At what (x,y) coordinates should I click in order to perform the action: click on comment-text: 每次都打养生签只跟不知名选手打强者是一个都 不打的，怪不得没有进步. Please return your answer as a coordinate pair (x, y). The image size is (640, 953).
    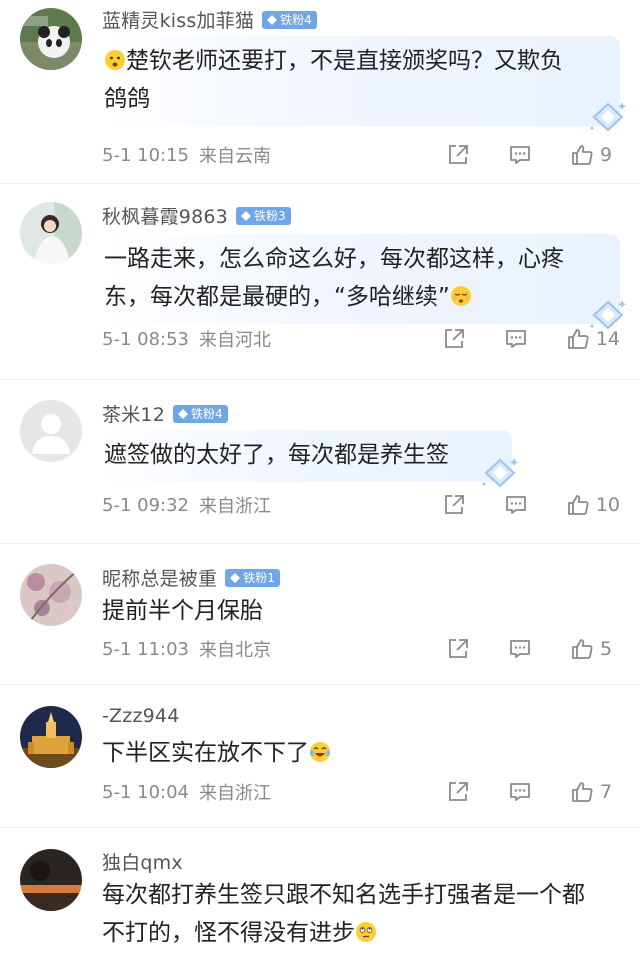
    Looking at the image, I should click on (343, 914).